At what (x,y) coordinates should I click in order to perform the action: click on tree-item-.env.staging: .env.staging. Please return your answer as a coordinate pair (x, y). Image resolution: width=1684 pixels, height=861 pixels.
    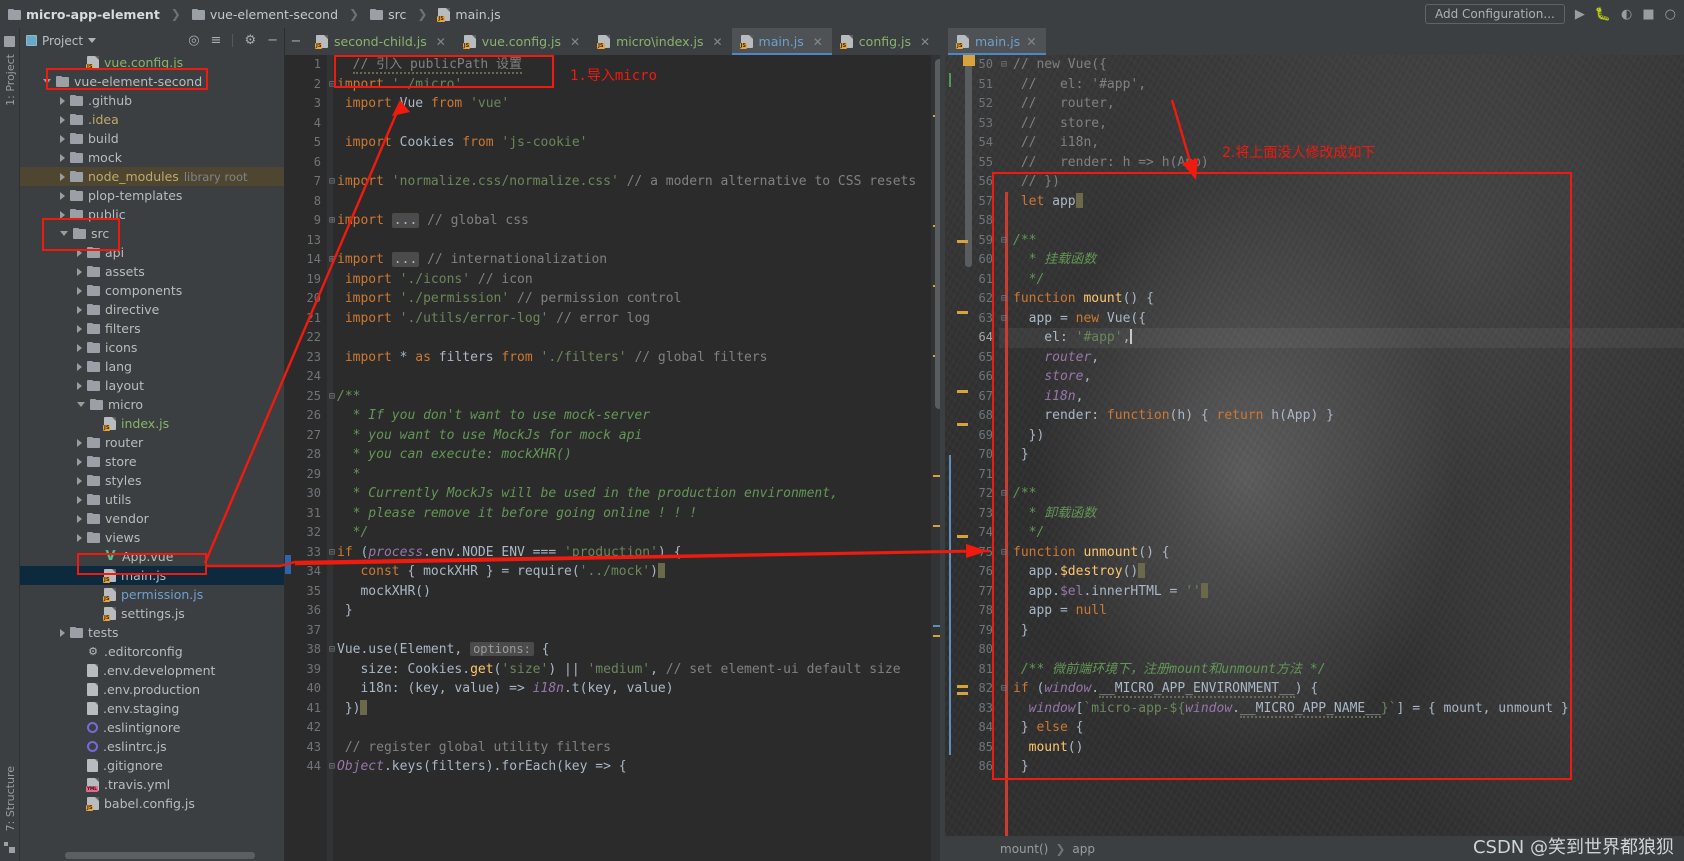
    Looking at the image, I should click on (152, 708).